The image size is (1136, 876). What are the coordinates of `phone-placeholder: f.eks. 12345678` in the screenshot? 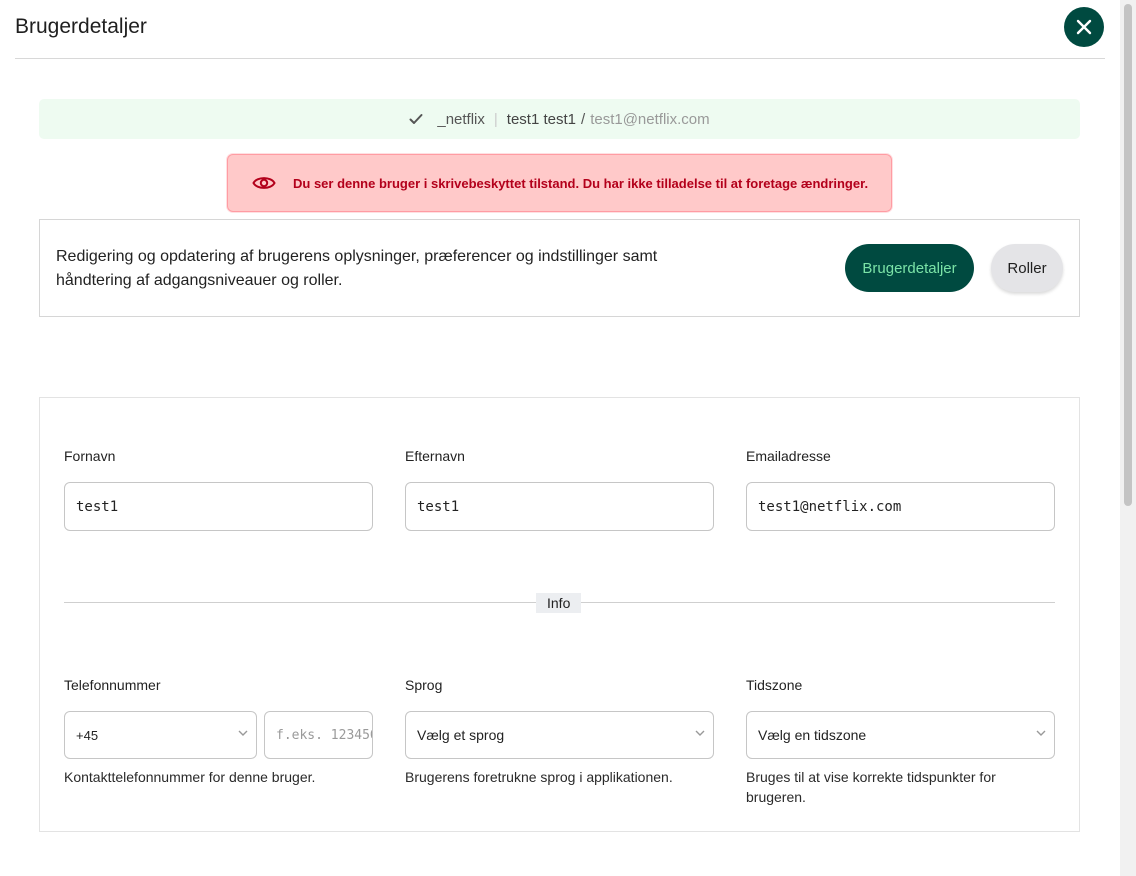 It's located at (324, 735).